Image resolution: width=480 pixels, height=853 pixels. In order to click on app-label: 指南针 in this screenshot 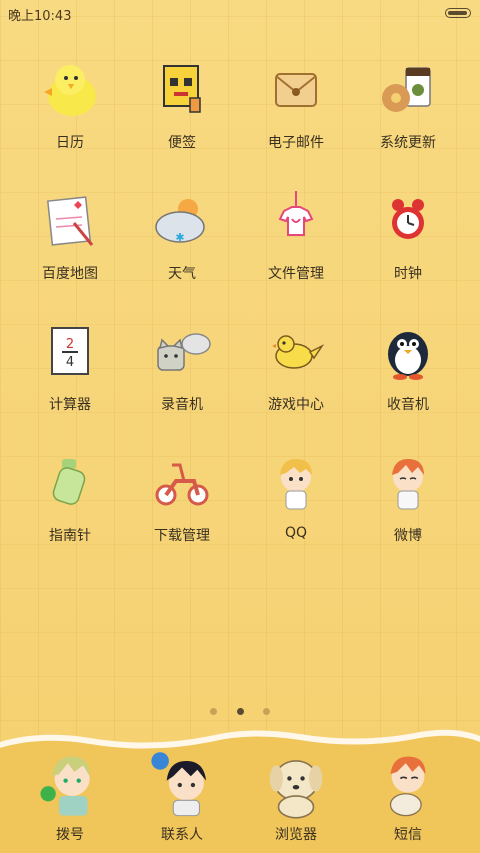, I will do `click(70, 536)`.